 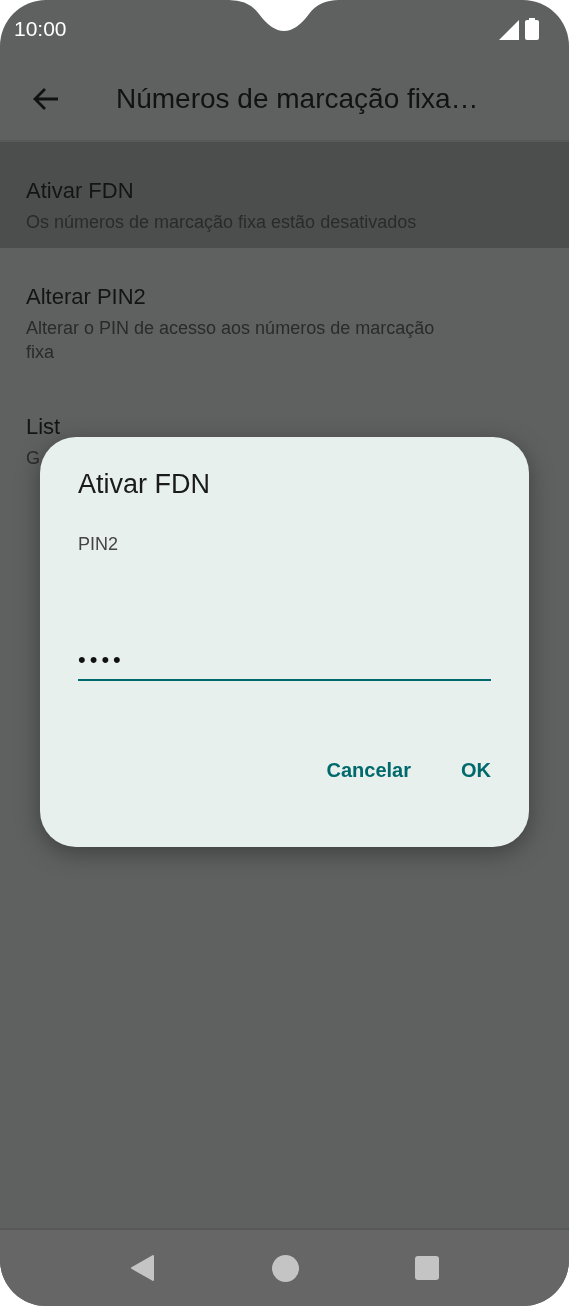 What do you see at coordinates (46, 99) in the screenshot?
I see `back-arrow-icon` at bounding box center [46, 99].